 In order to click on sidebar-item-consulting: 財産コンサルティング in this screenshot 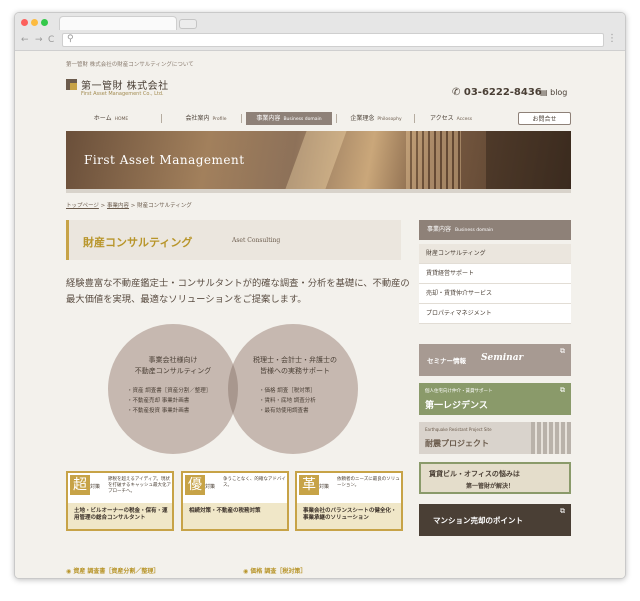, I will do `click(495, 254)`.